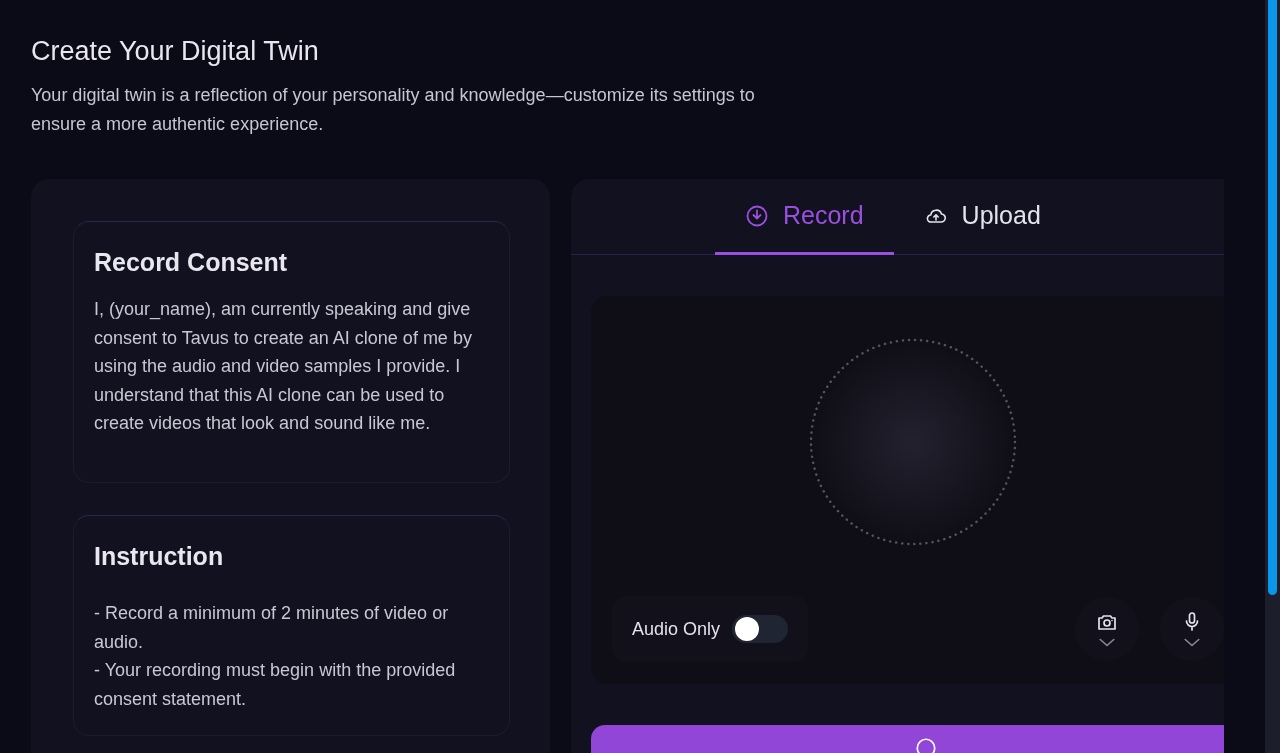 This screenshot has height=753, width=1280. I want to click on tab: Upload, so click(982, 217).